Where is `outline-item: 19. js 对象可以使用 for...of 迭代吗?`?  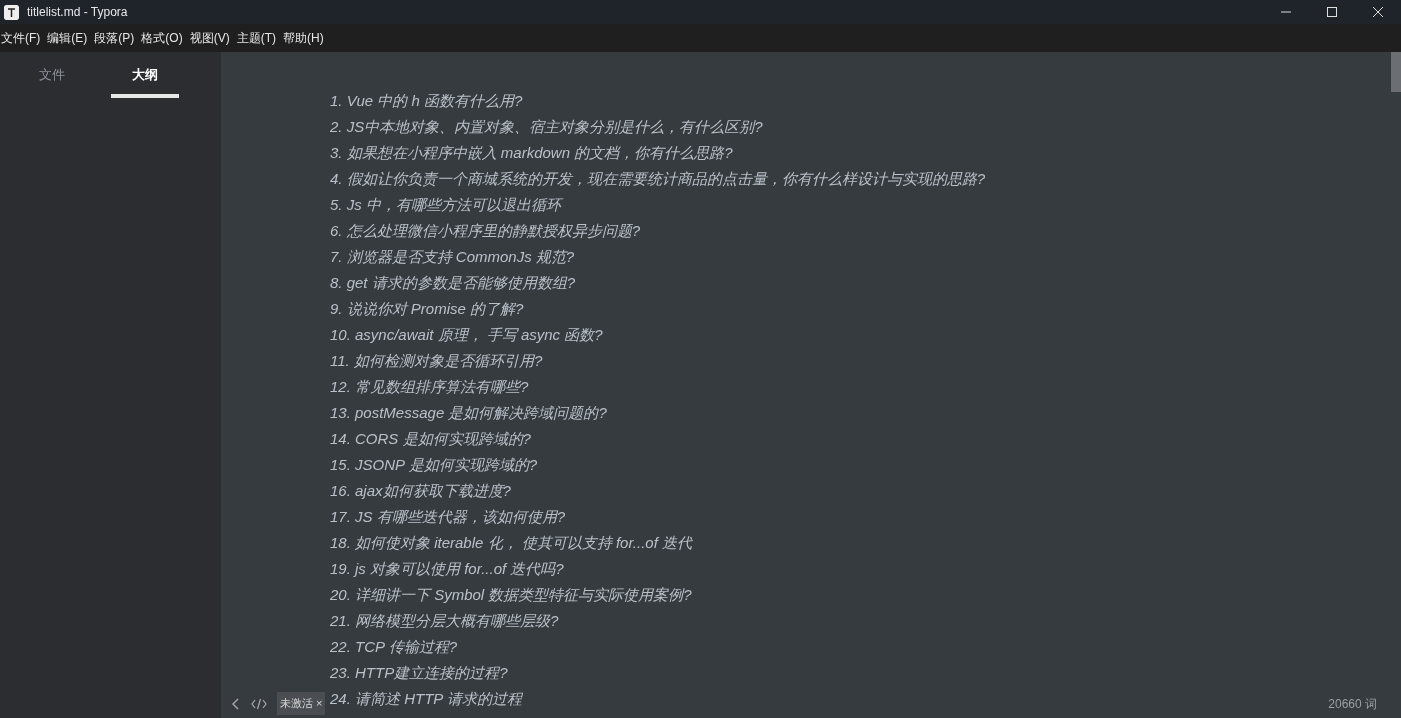
outline-item: 19. js 对象可以使用 for...of 迭代吗? is located at coordinates (447, 569).